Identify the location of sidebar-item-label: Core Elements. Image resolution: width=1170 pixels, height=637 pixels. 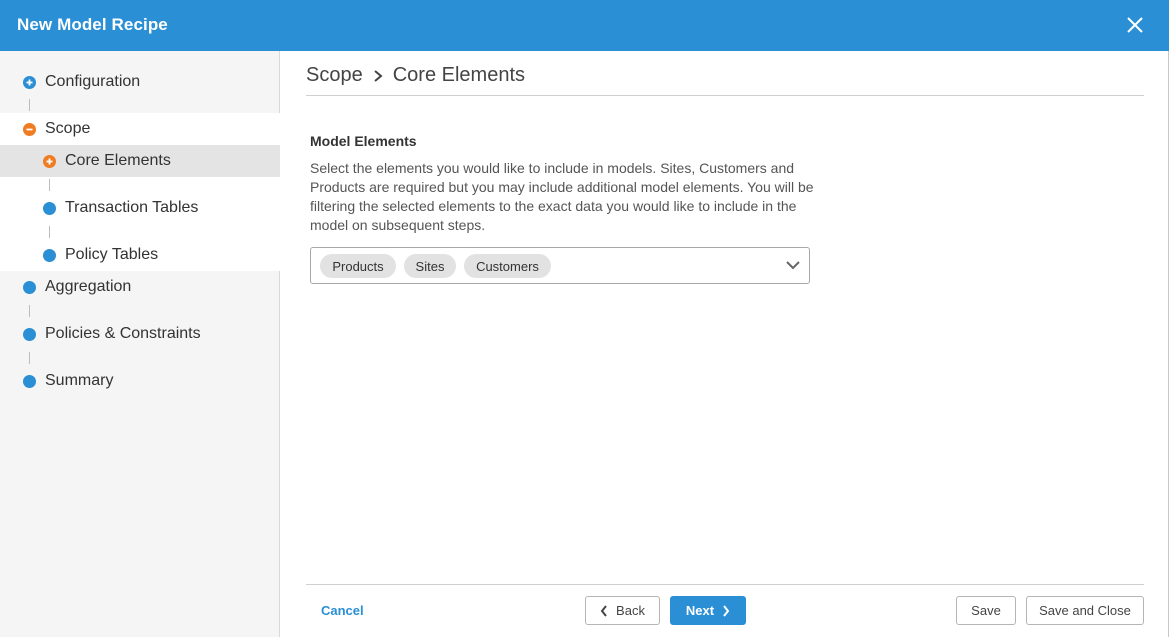
(118, 160).